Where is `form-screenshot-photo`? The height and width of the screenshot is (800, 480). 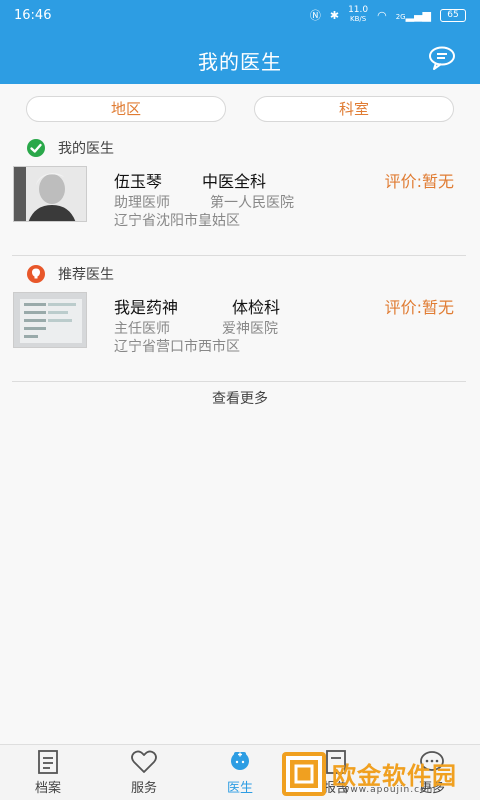
form-screenshot-photo is located at coordinates (50, 320).